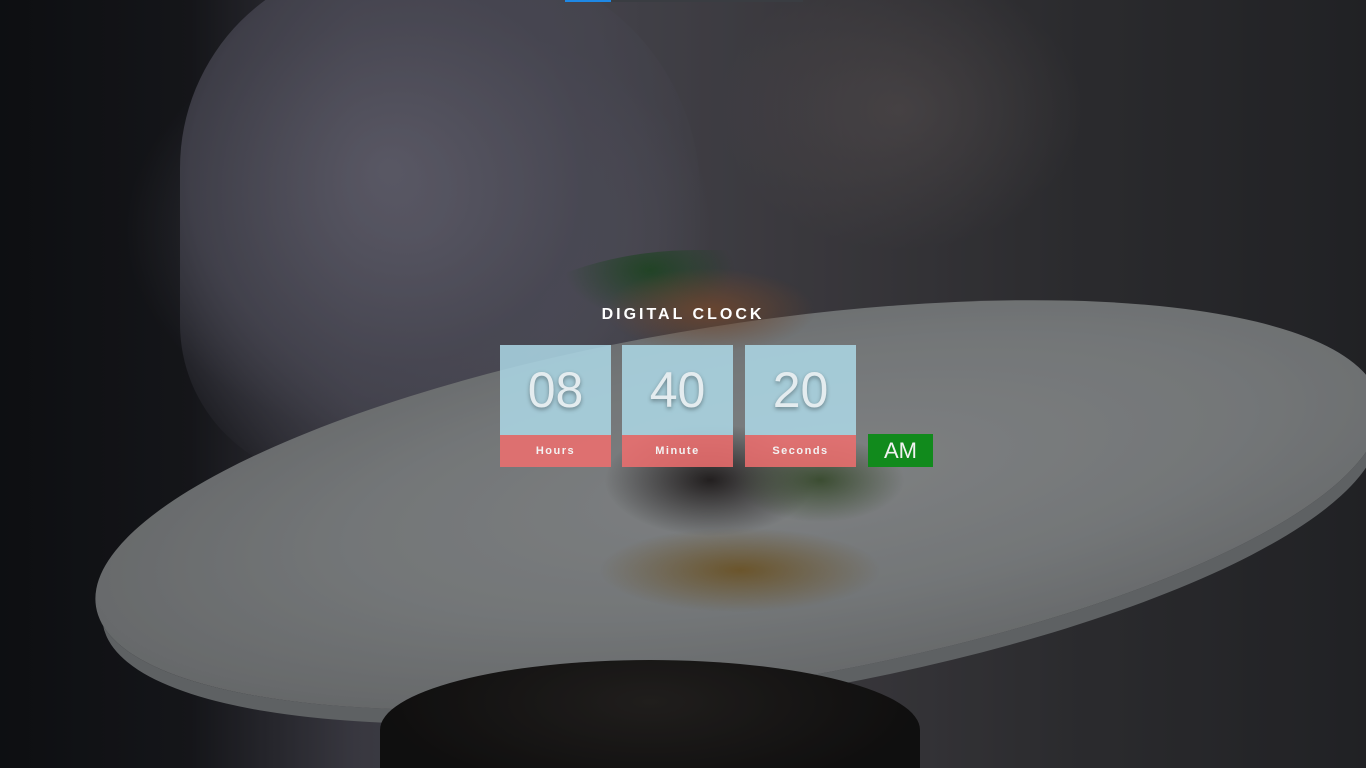 The width and height of the screenshot is (1366, 768). Describe the element at coordinates (800, 451) in the screenshot. I see `seconds-label: Seconds` at that location.